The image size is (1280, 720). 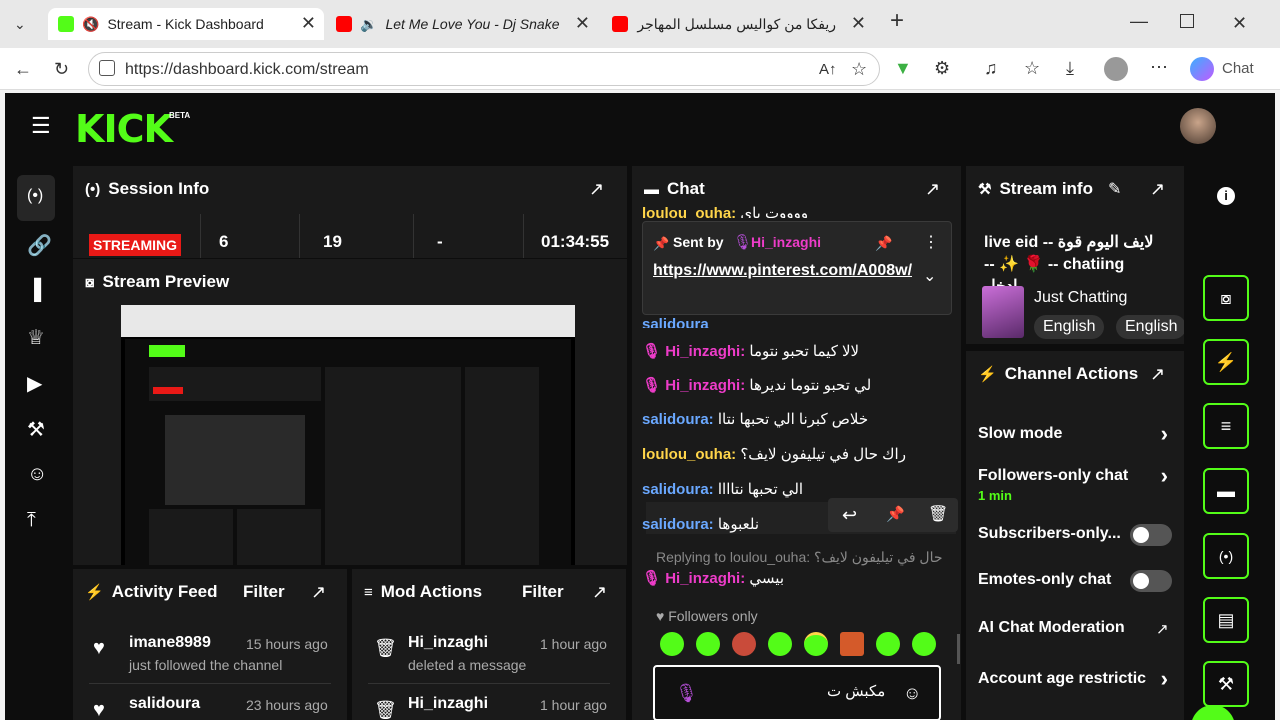 What do you see at coordinates (1226, 556) in the screenshot?
I see `broadcast-toggle-button: (•)` at bounding box center [1226, 556].